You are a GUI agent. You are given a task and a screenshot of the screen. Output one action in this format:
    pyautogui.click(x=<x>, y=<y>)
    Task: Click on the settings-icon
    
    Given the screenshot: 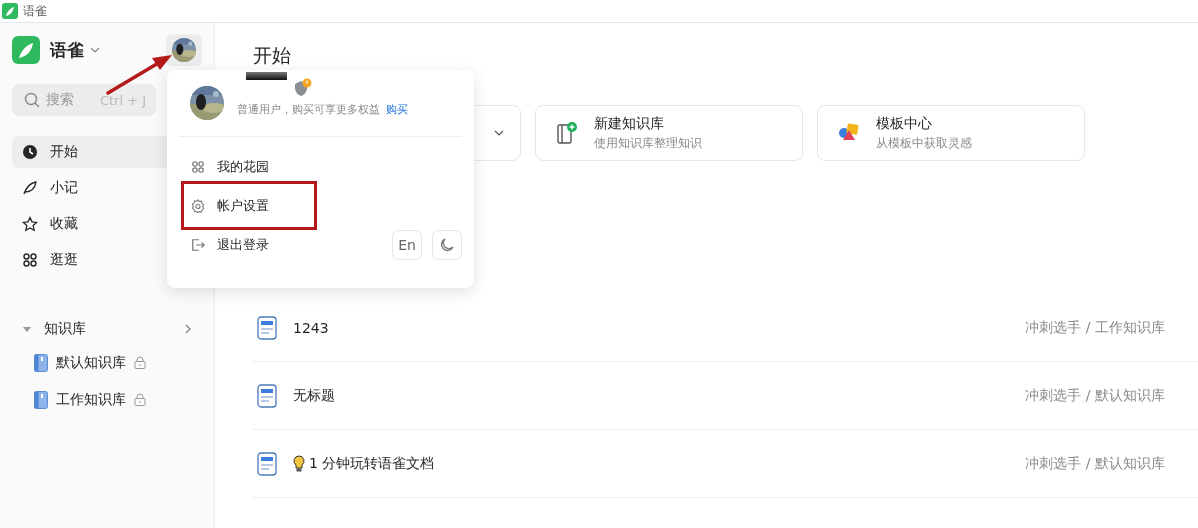 What is the action you would take?
    pyautogui.click(x=198, y=206)
    